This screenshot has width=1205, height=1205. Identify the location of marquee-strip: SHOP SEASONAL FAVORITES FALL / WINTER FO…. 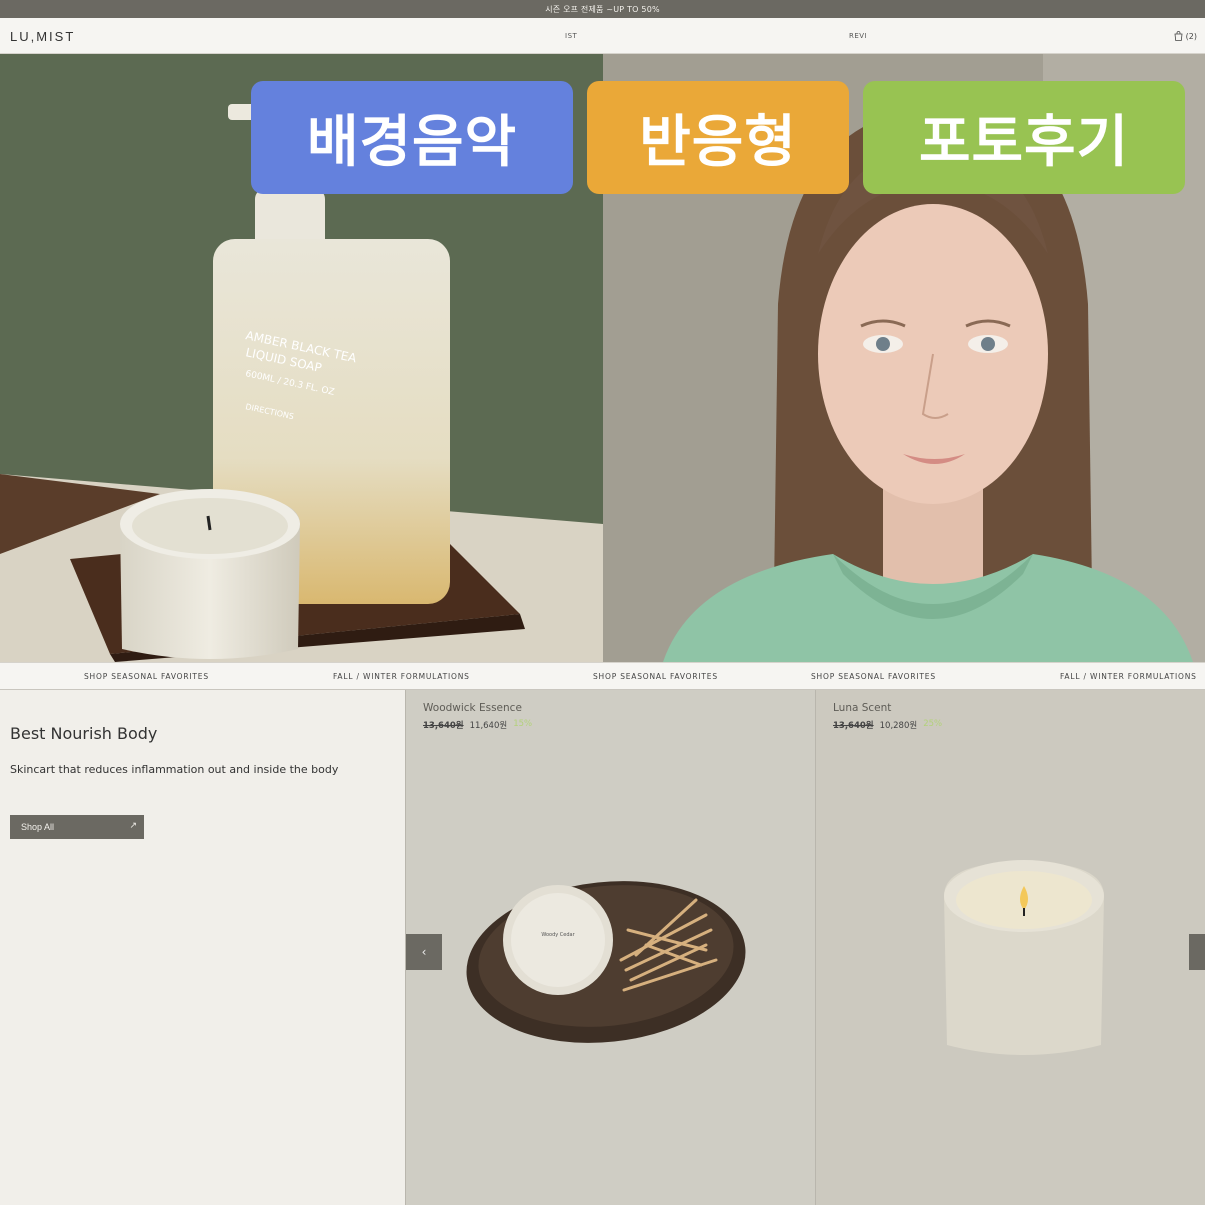
(602, 676).